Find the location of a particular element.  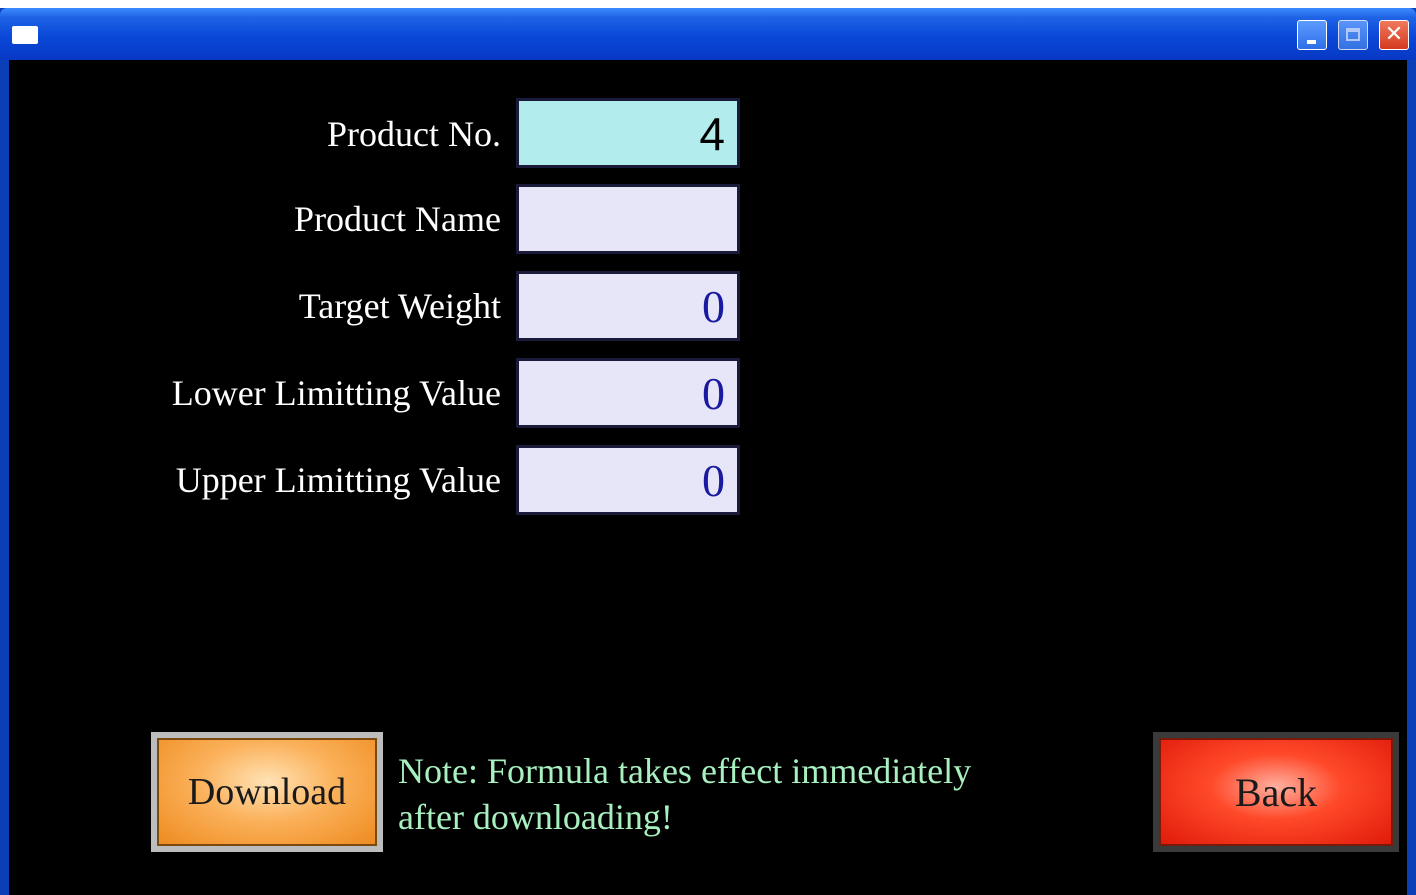

maximize-icon is located at coordinates (1353, 34).